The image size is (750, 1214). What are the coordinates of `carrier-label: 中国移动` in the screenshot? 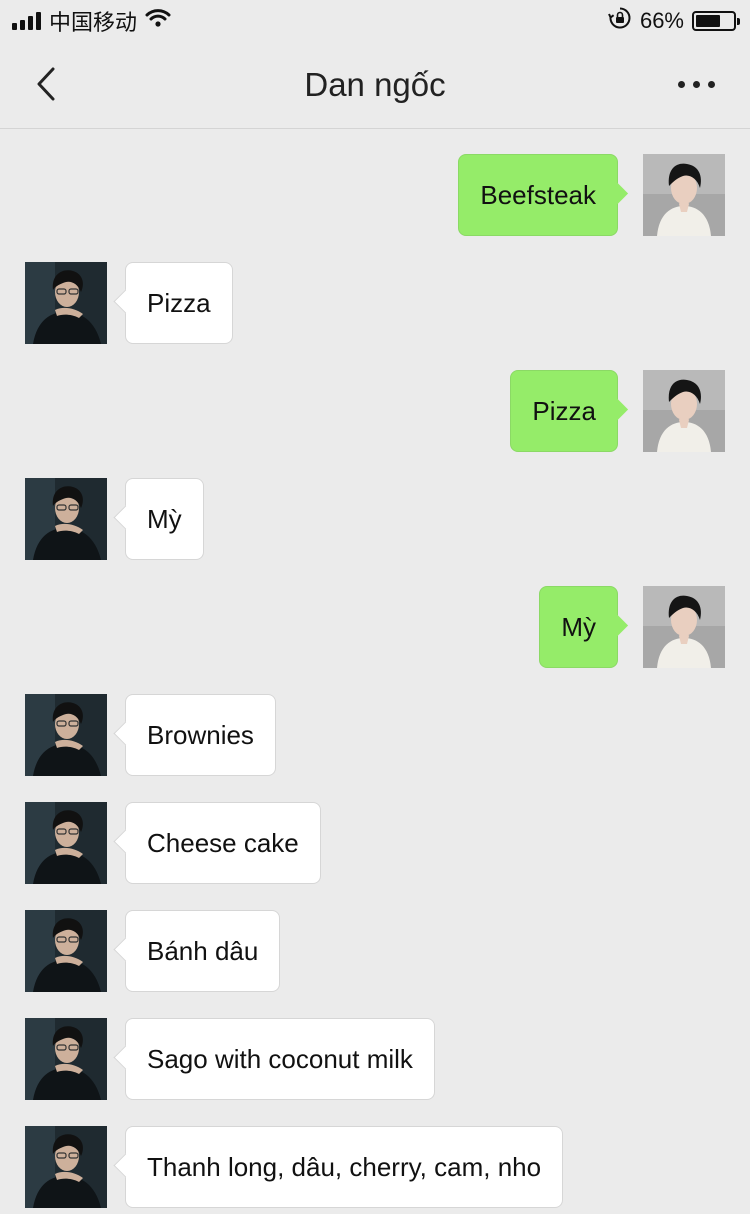 It's located at (93, 22).